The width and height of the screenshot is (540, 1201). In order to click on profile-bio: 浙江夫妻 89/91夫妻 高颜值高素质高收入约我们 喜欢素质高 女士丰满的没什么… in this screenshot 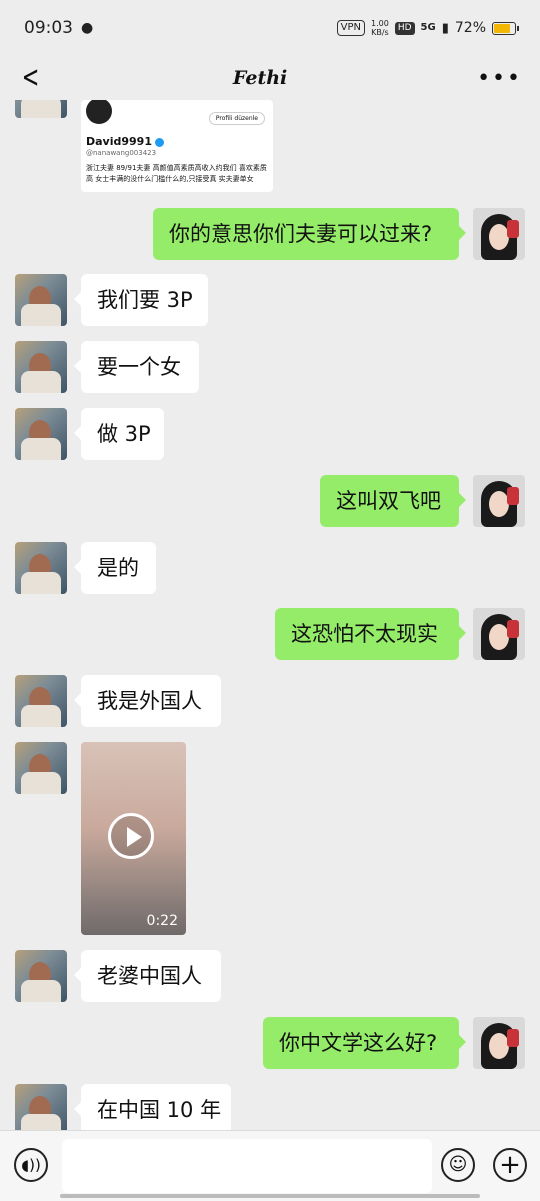, I will do `click(176, 173)`.